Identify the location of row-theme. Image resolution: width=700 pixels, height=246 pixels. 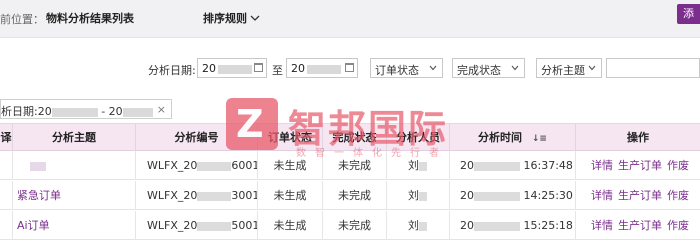
(74, 165).